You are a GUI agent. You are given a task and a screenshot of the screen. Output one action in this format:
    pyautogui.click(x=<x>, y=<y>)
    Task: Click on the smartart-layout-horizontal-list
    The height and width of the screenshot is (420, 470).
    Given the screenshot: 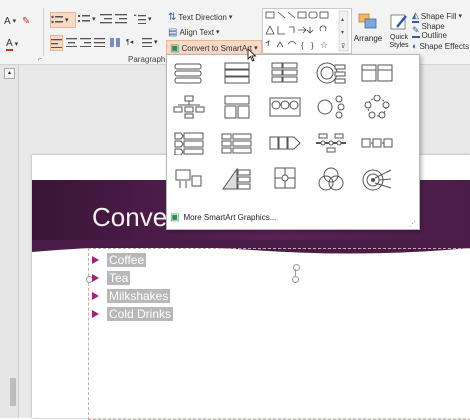 What is the action you would take?
    pyautogui.click(x=377, y=73)
    